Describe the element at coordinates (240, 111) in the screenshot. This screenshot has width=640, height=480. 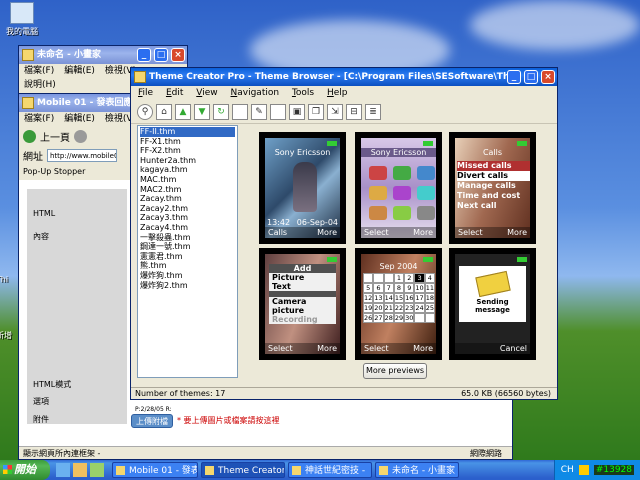
I see `new-document-icon` at that location.